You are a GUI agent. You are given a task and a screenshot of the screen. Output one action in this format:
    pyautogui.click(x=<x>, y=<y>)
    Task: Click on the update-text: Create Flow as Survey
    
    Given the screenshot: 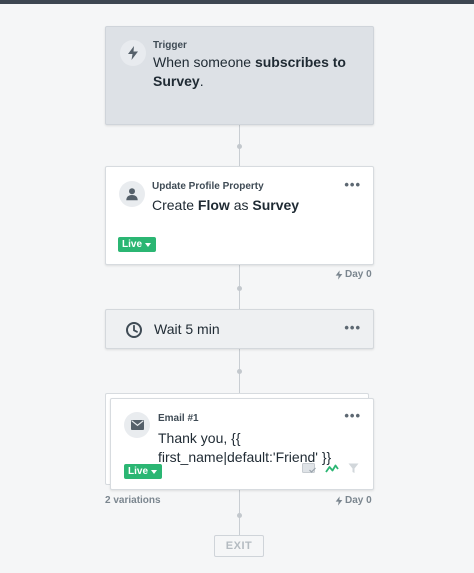 What is the action you would take?
    pyautogui.click(x=226, y=205)
    